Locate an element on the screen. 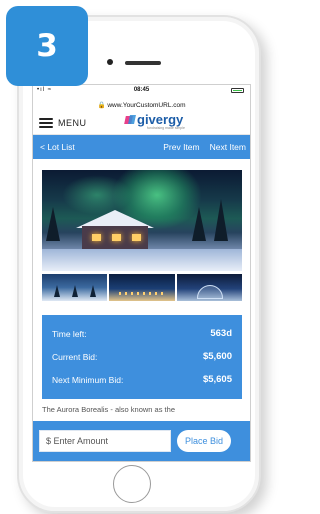  menu-label: MENU is located at coordinates (72, 123).